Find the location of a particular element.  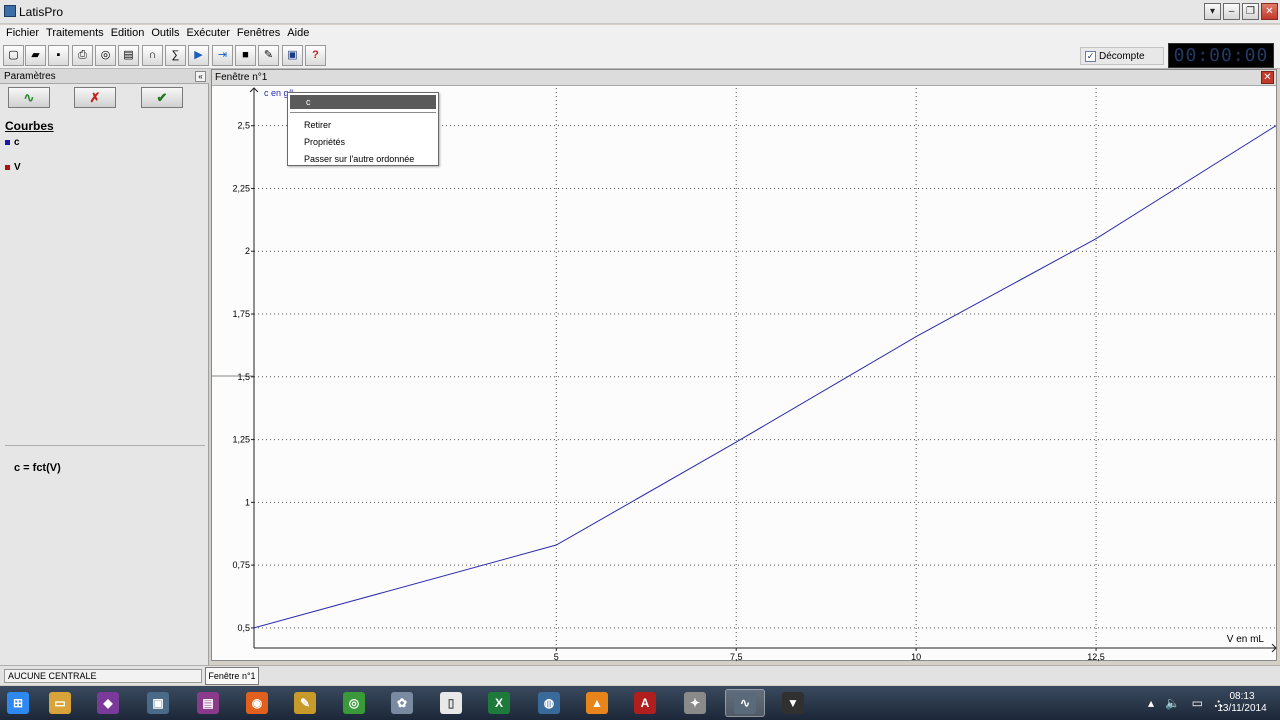

menu-fenetres: Fenêtres is located at coordinates (260, 33).